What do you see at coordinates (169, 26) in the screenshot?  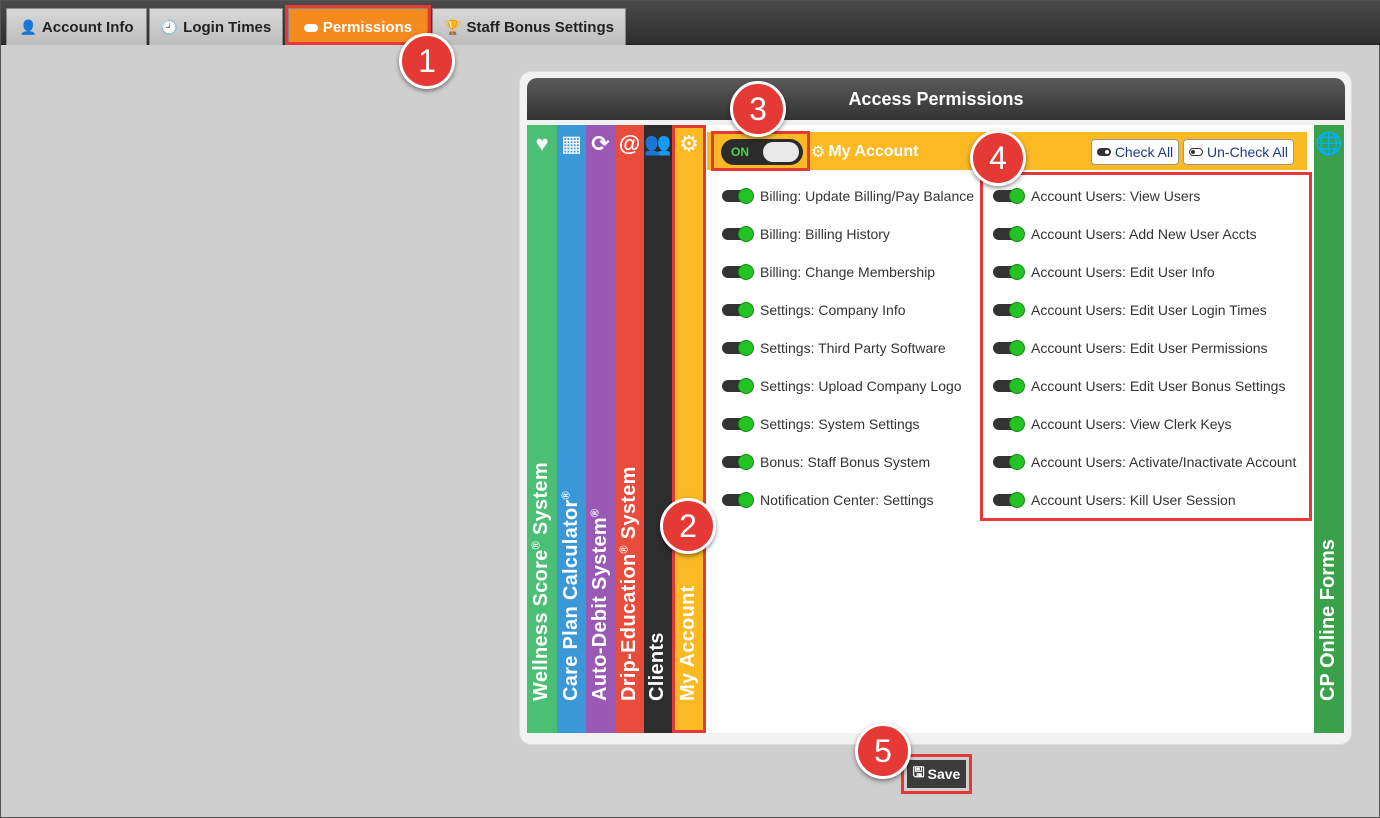 I see `clock-icon: 🕘` at bounding box center [169, 26].